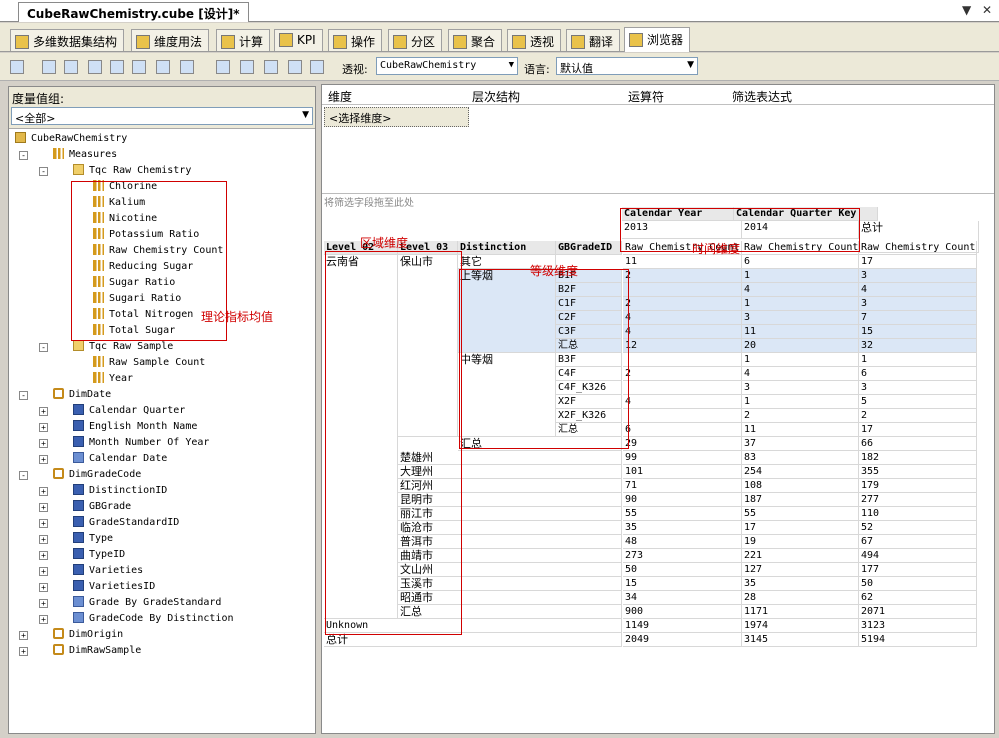 Image resolution: width=999 pixels, height=738 pixels. What do you see at coordinates (93, 539) in the screenshot?
I see `tree-node: Type` at bounding box center [93, 539].